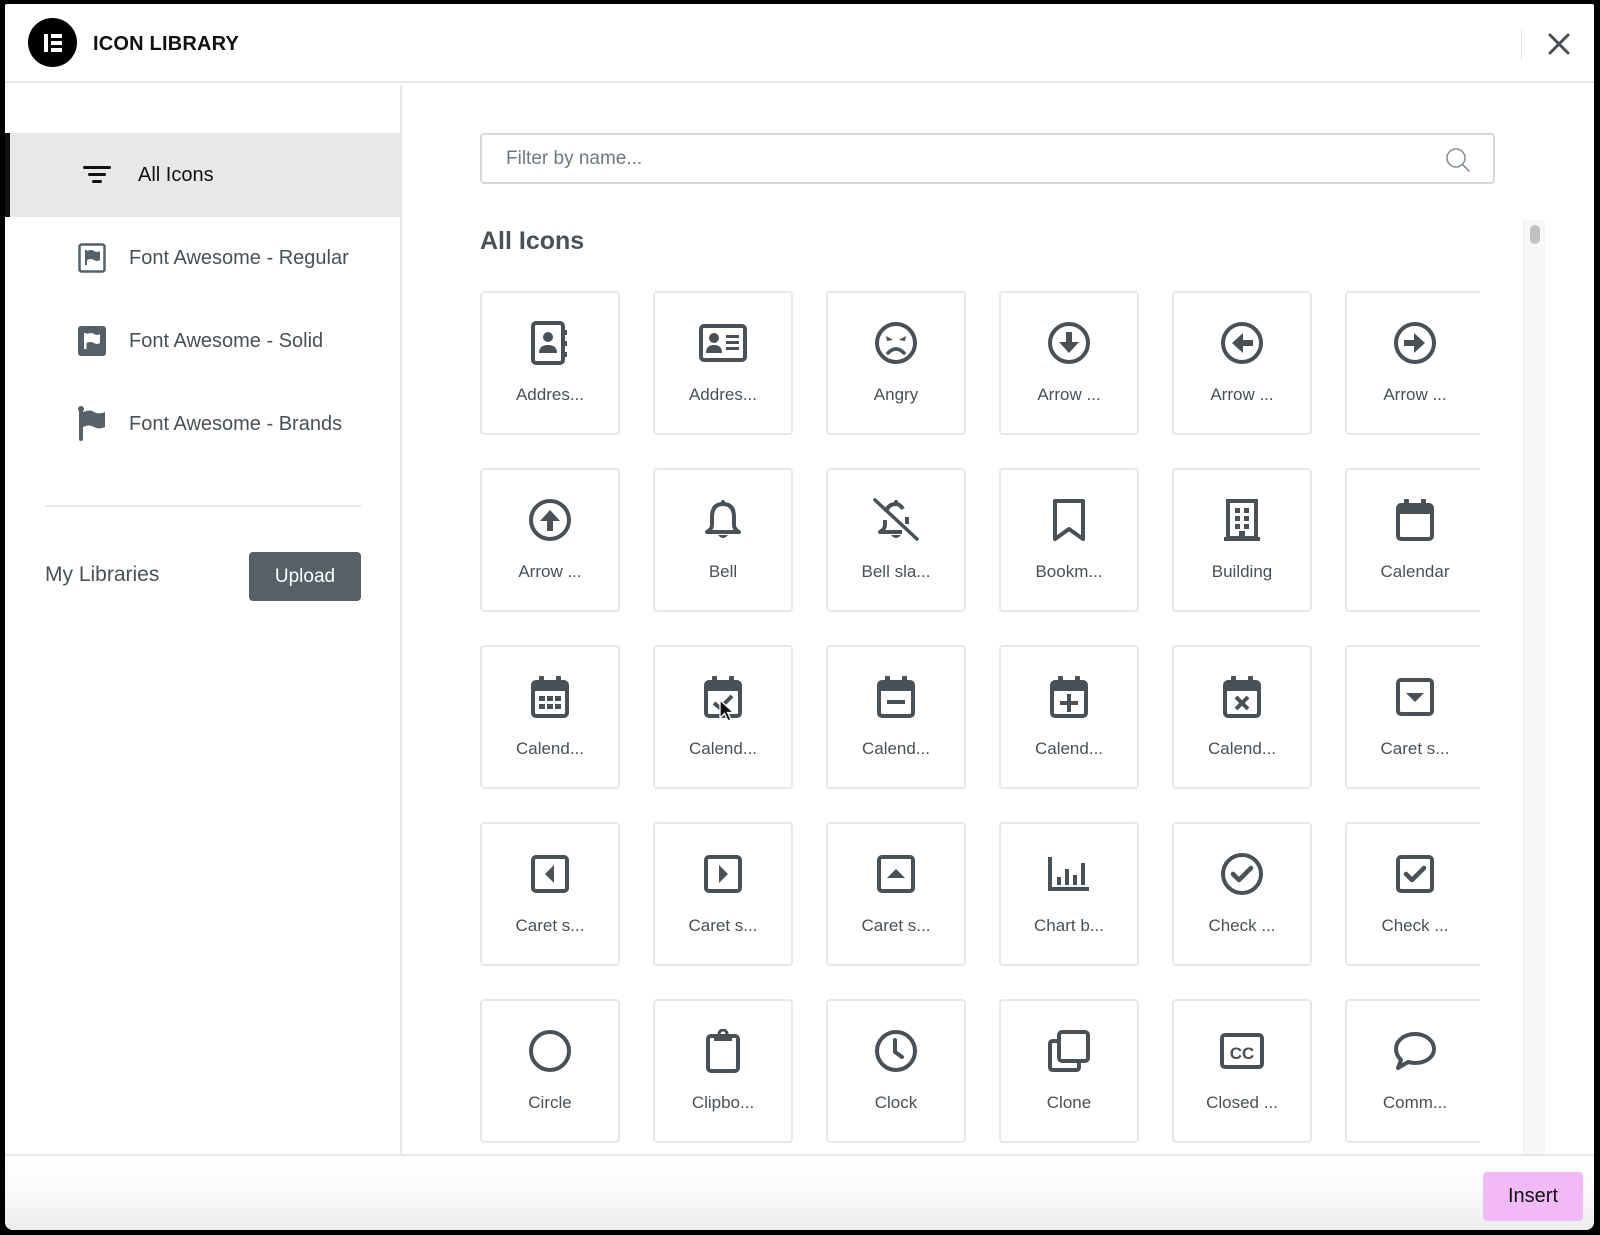  What do you see at coordinates (1415, 697) in the screenshot?
I see `caret-square-down-icon` at bounding box center [1415, 697].